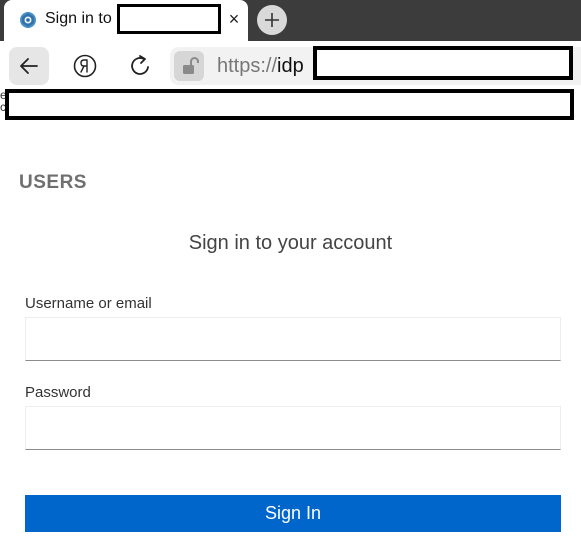 The width and height of the screenshot is (581, 556). What do you see at coordinates (247, 66) in the screenshot?
I see `url-scheme: https://` at bounding box center [247, 66].